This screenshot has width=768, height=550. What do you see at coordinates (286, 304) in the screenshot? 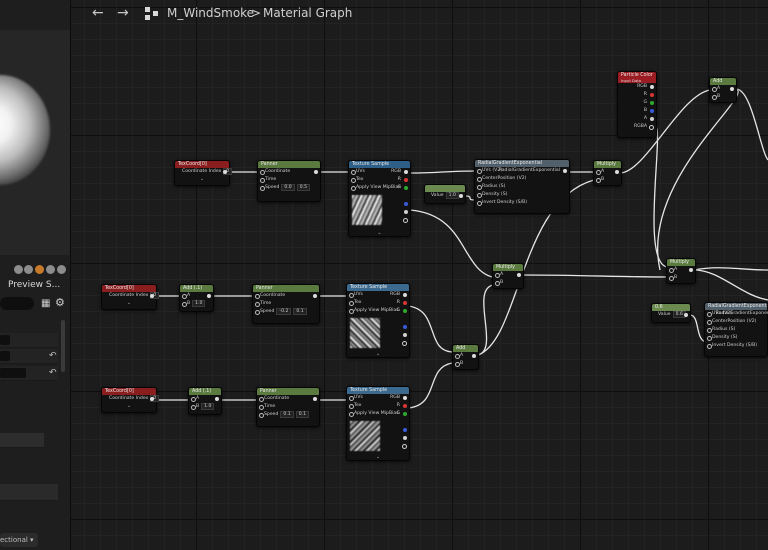
I see `panner-node-2: Panner Coordinate Time Speed -0.2 0.1` at bounding box center [286, 304].